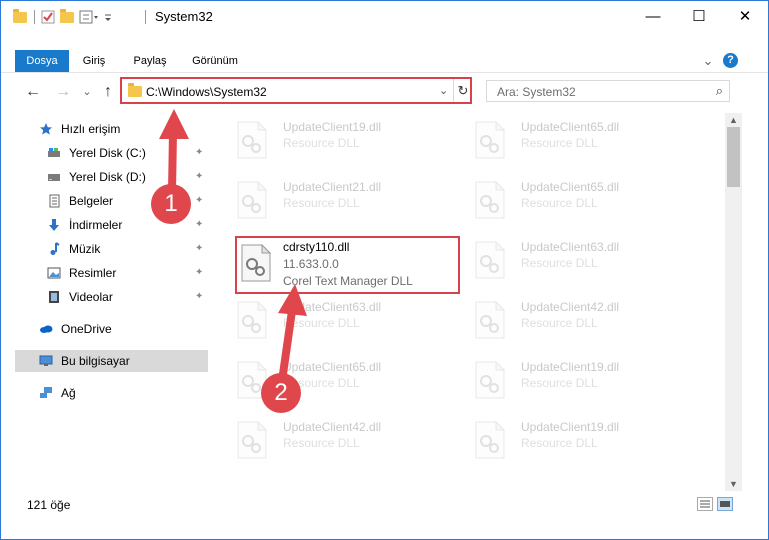  I want to click on step-marker-1: 1, so click(171, 204).